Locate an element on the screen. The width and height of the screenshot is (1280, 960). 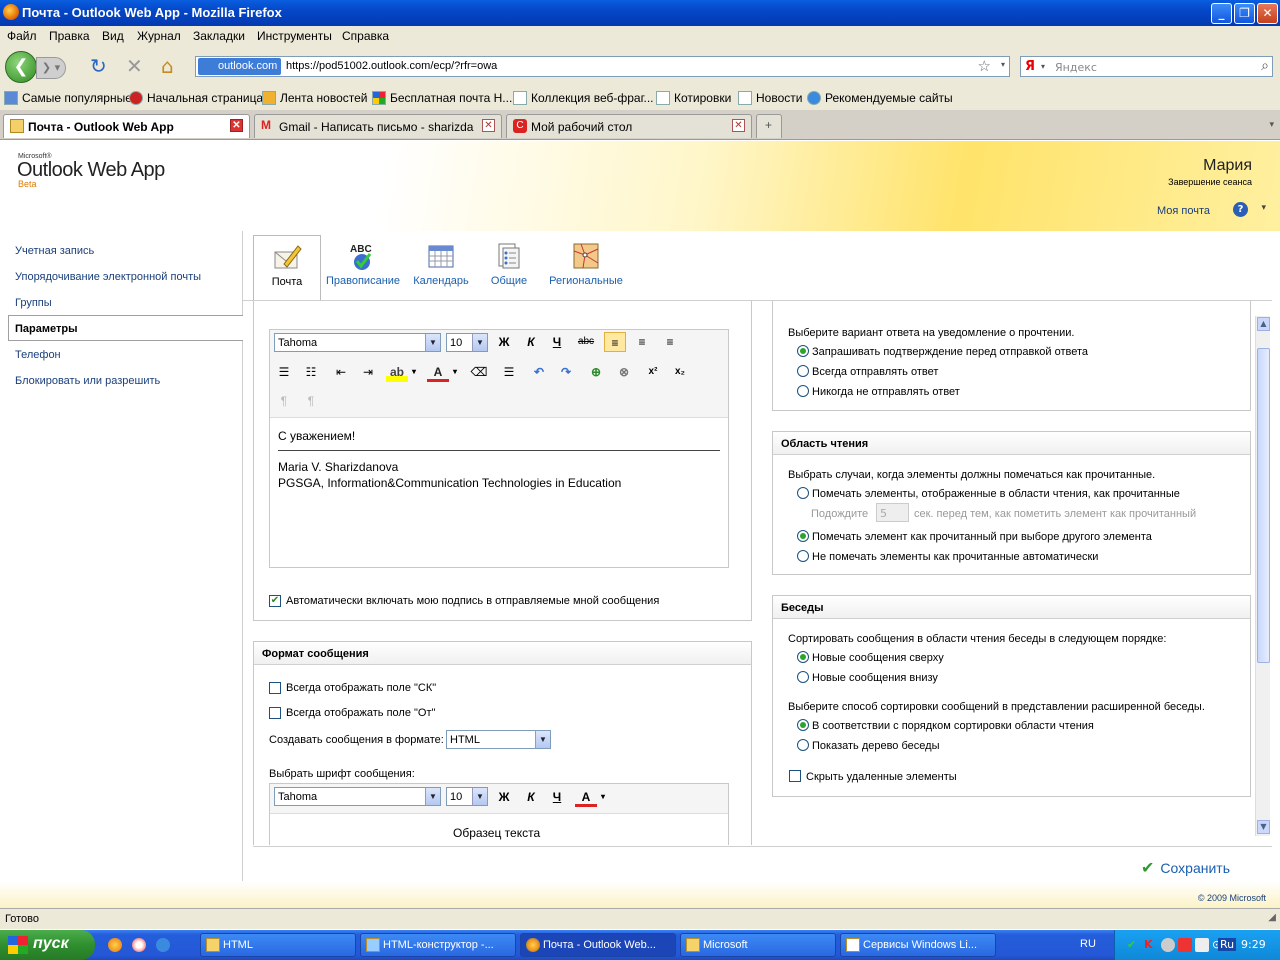
search-icon: ⌕ is located at coordinates (1265, 66).